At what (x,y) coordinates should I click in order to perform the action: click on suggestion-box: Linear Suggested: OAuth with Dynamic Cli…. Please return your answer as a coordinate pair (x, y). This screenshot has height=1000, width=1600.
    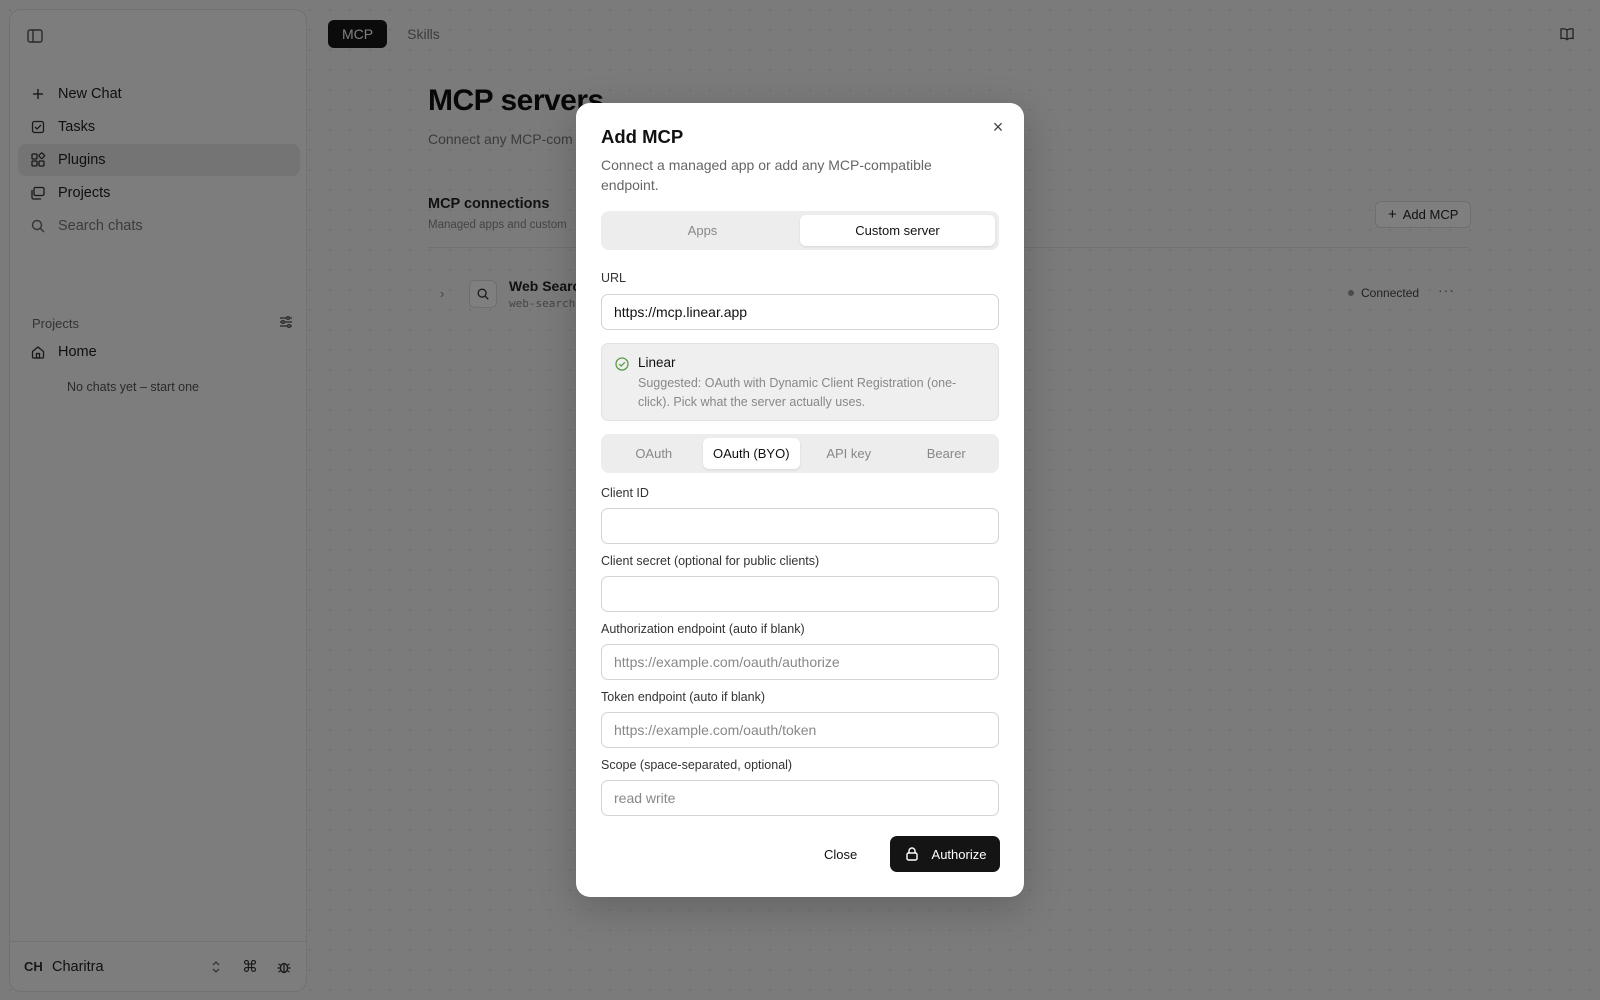
    Looking at the image, I should click on (800, 382).